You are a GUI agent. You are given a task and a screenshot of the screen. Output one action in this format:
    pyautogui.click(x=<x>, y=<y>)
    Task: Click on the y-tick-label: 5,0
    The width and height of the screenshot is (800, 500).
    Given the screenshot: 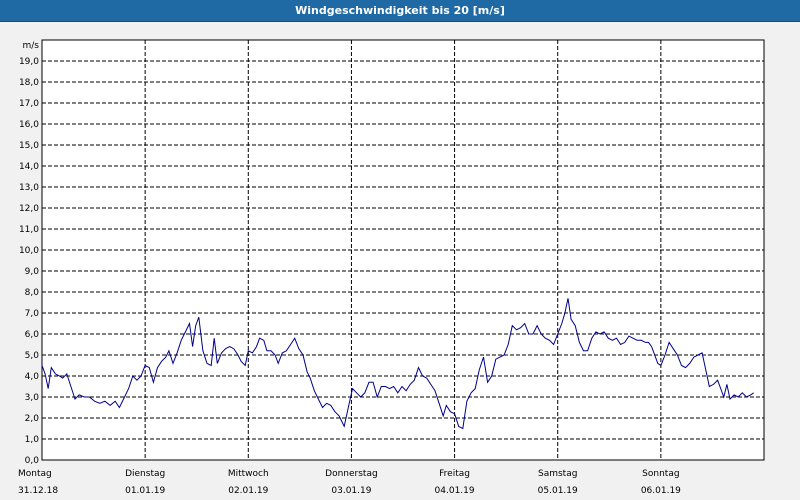 What is the action you would take?
    pyautogui.click(x=32, y=356)
    